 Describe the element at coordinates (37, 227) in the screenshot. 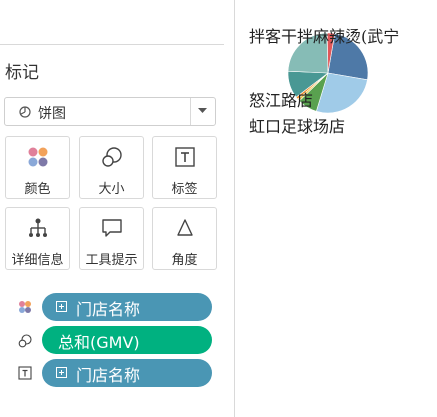

I see `detail-tree-icon` at that location.